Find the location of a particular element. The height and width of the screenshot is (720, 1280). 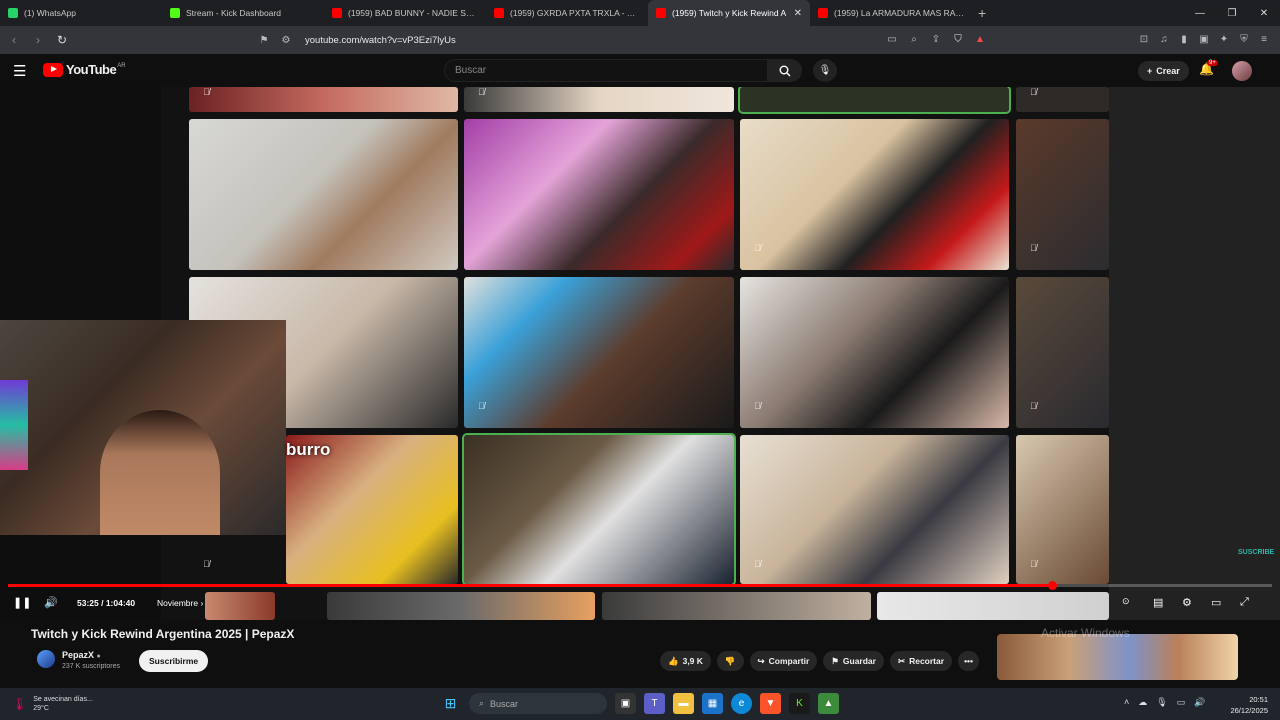

logo-text: YouTube is located at coordinates (91, 69).